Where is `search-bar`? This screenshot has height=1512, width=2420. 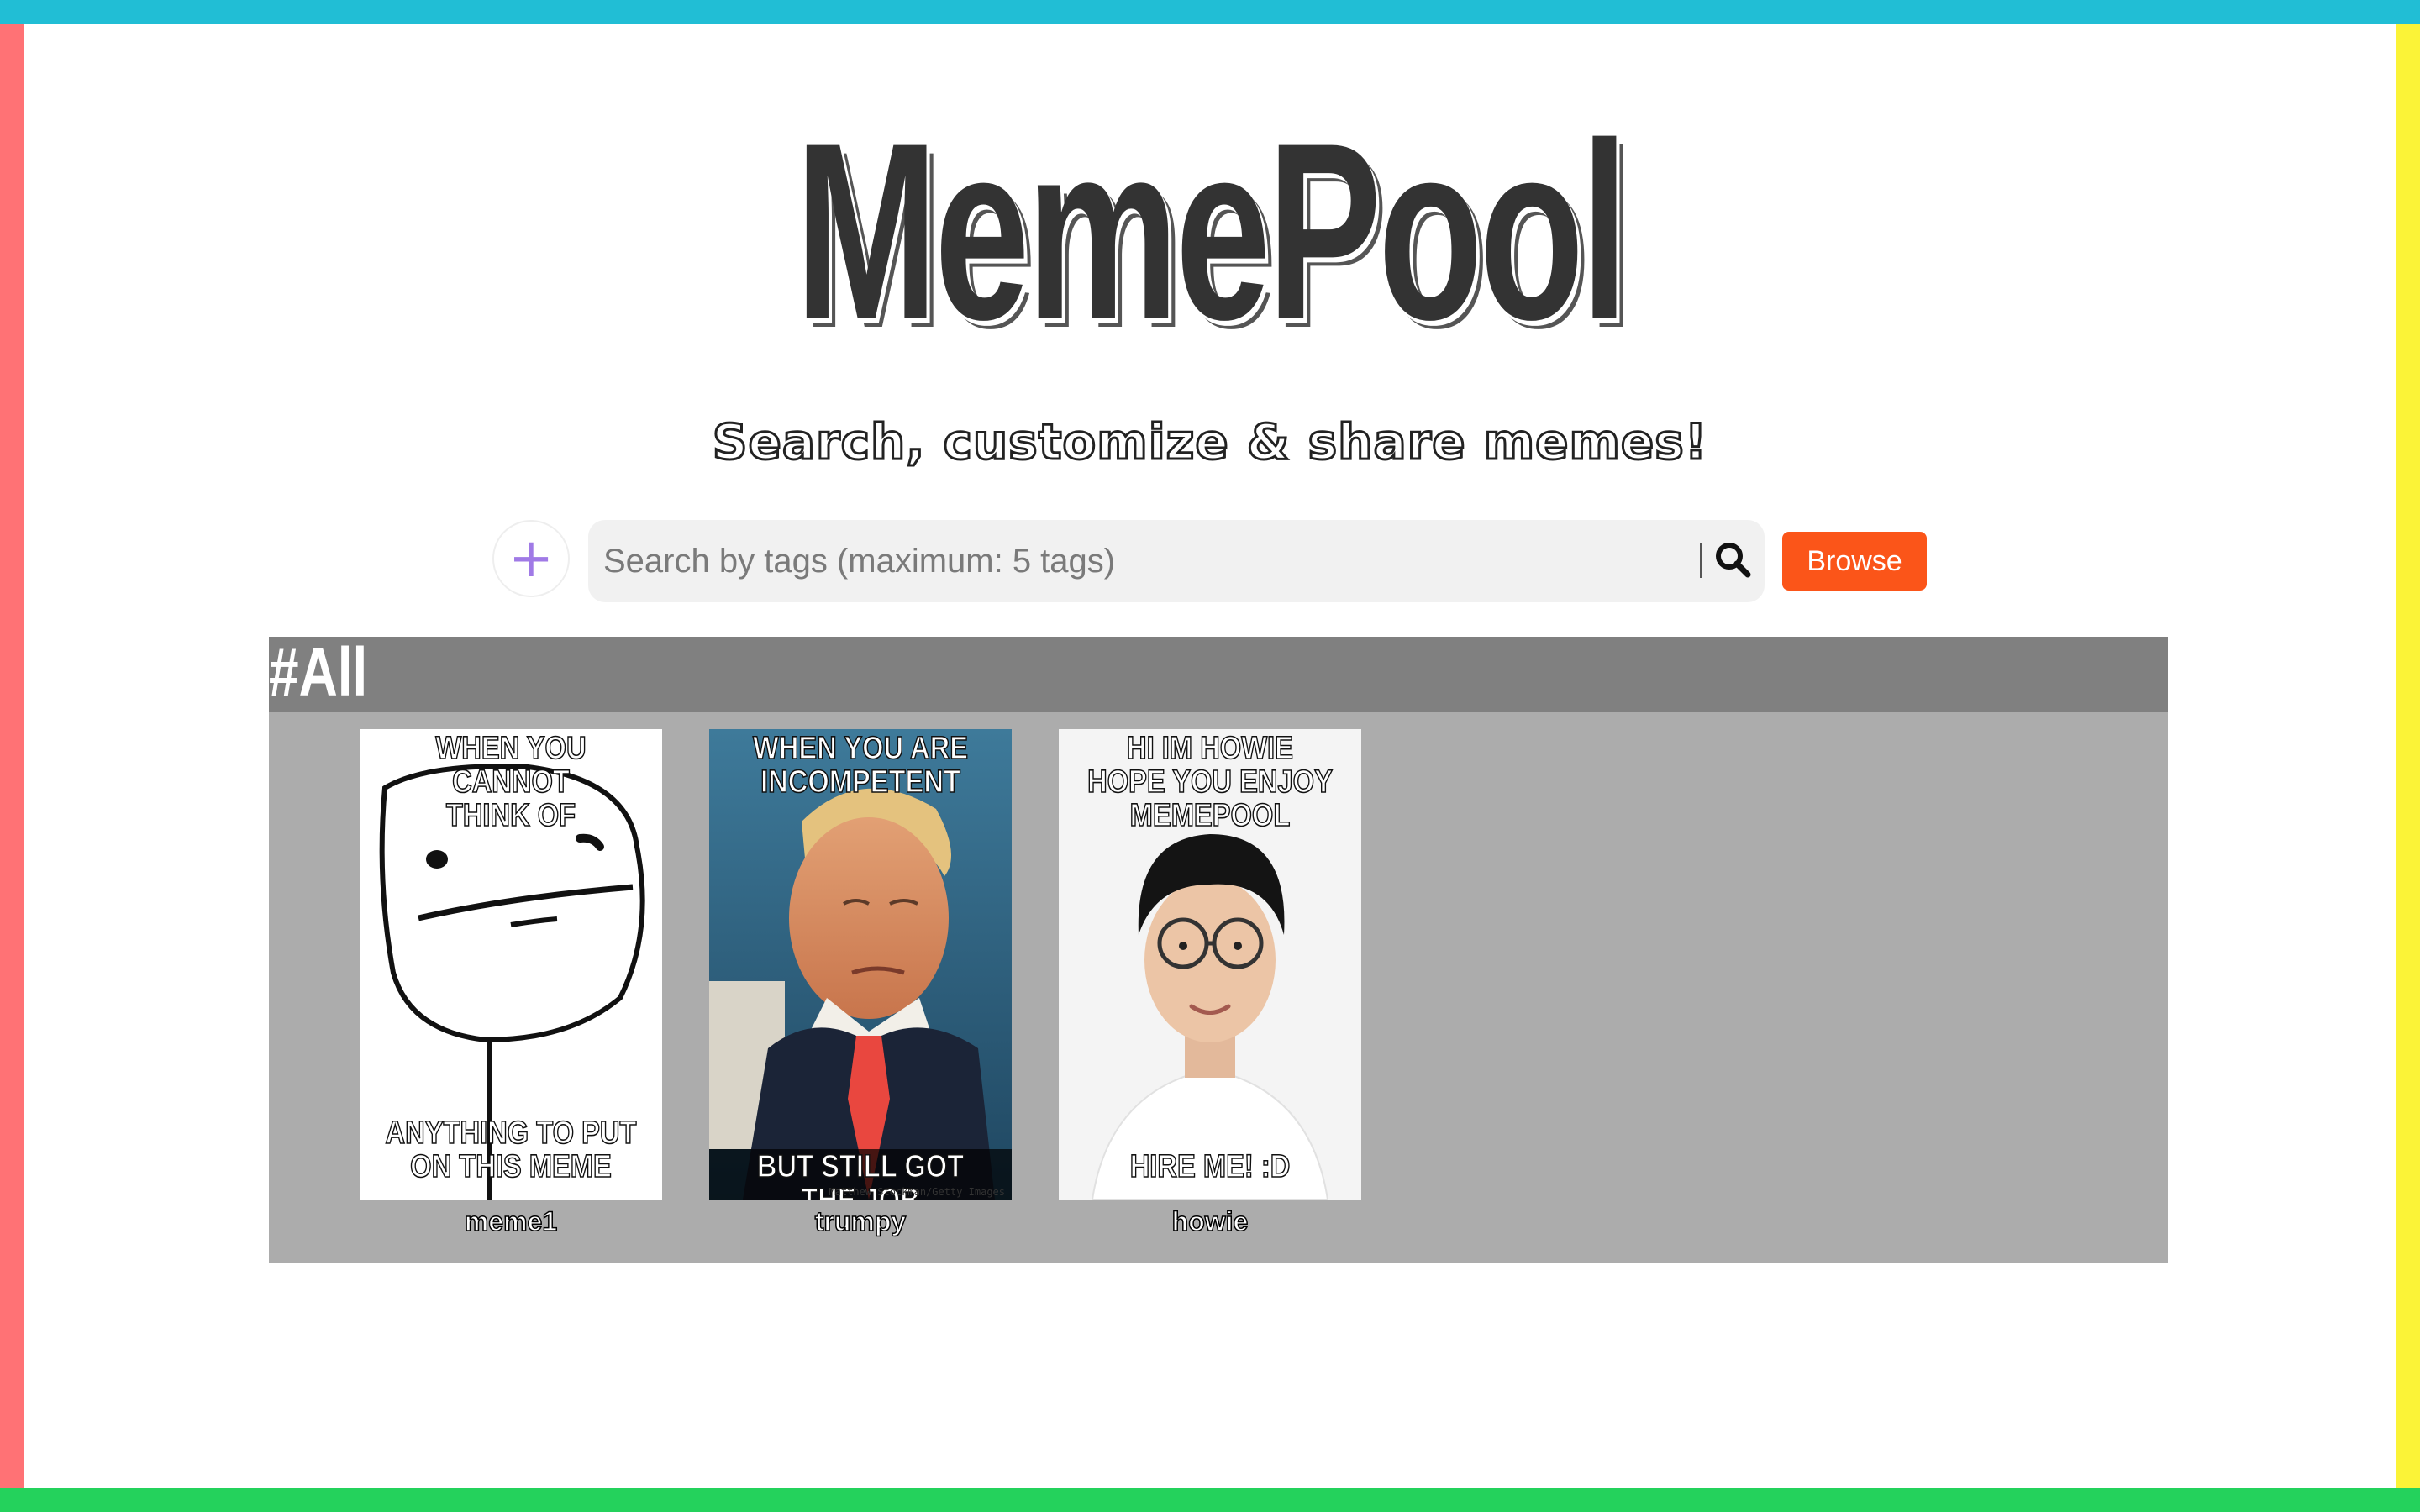
search-bar is located at coordinates (1176, 561).